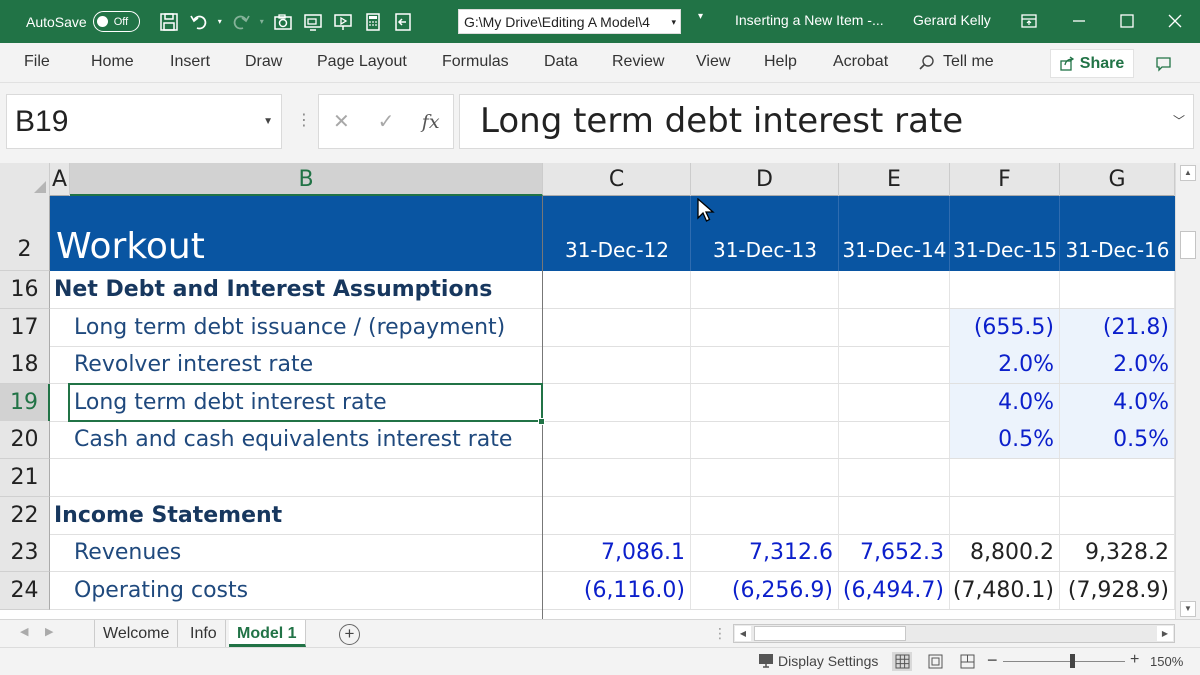  What do you see at coordinates (569, 21) in the screenshot?
I see `file-path-dropdown: G:\My Drive\Editing A Model\4 ▾` at bounding box center [569, 21].